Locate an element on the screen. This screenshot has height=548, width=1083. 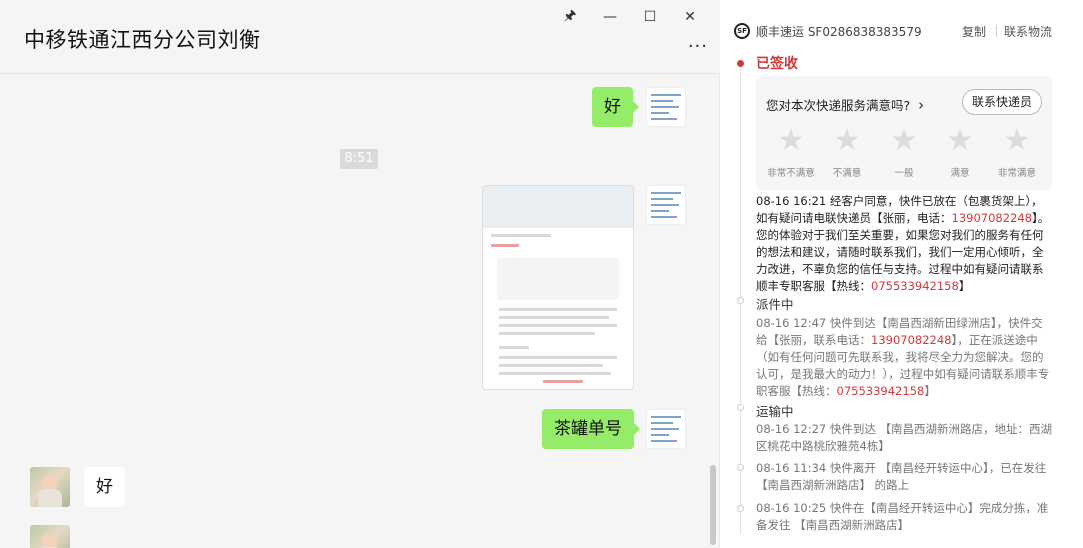
chevron-right-icon: › is located at coordinates (921, 105).